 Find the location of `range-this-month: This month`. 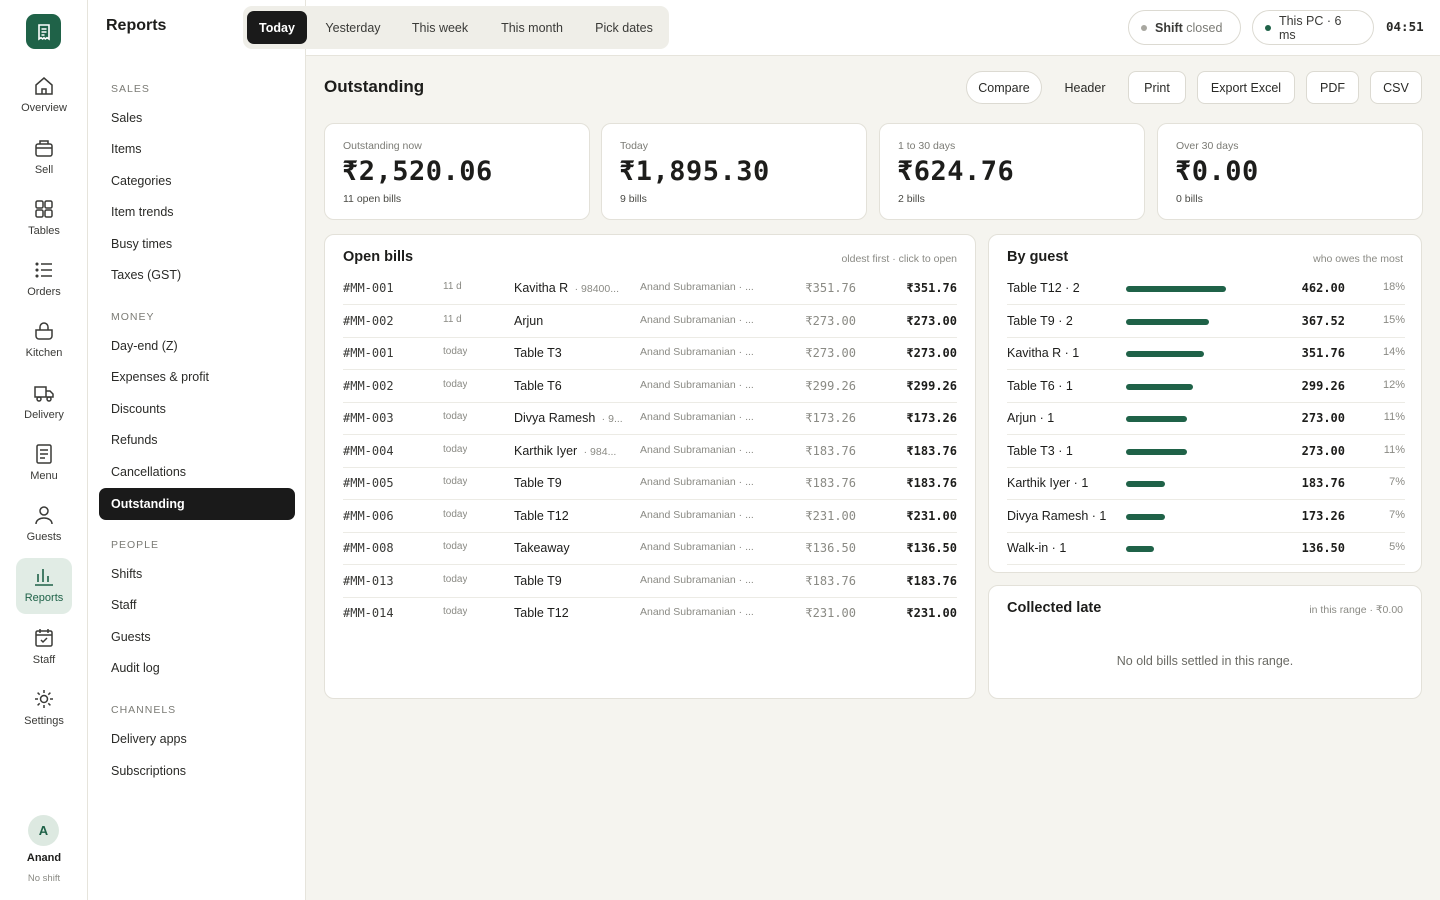

range-this-month: This month is located at coordinates (532, 27).